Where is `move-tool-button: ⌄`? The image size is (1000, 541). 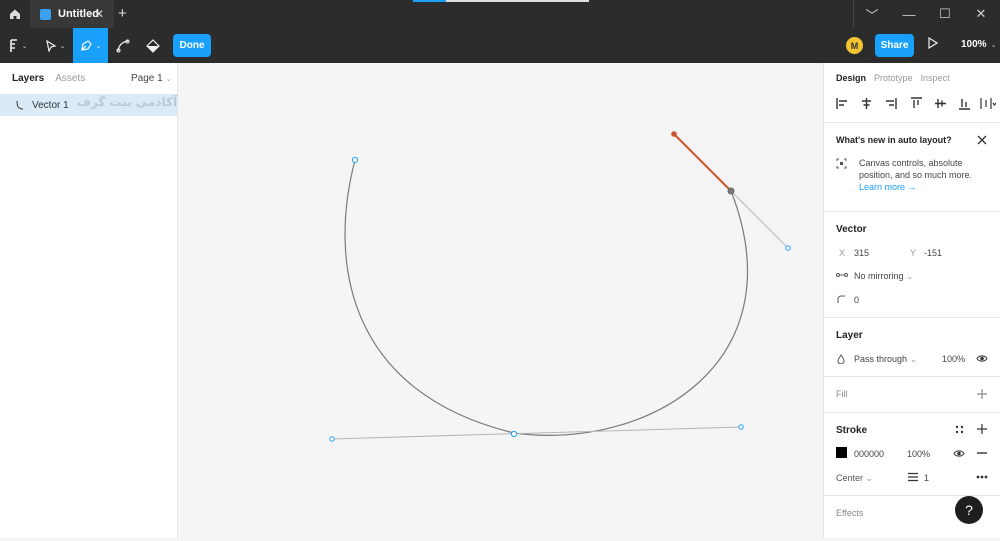
move-tool-button: ⌄ is located at coordinates (55, 45).